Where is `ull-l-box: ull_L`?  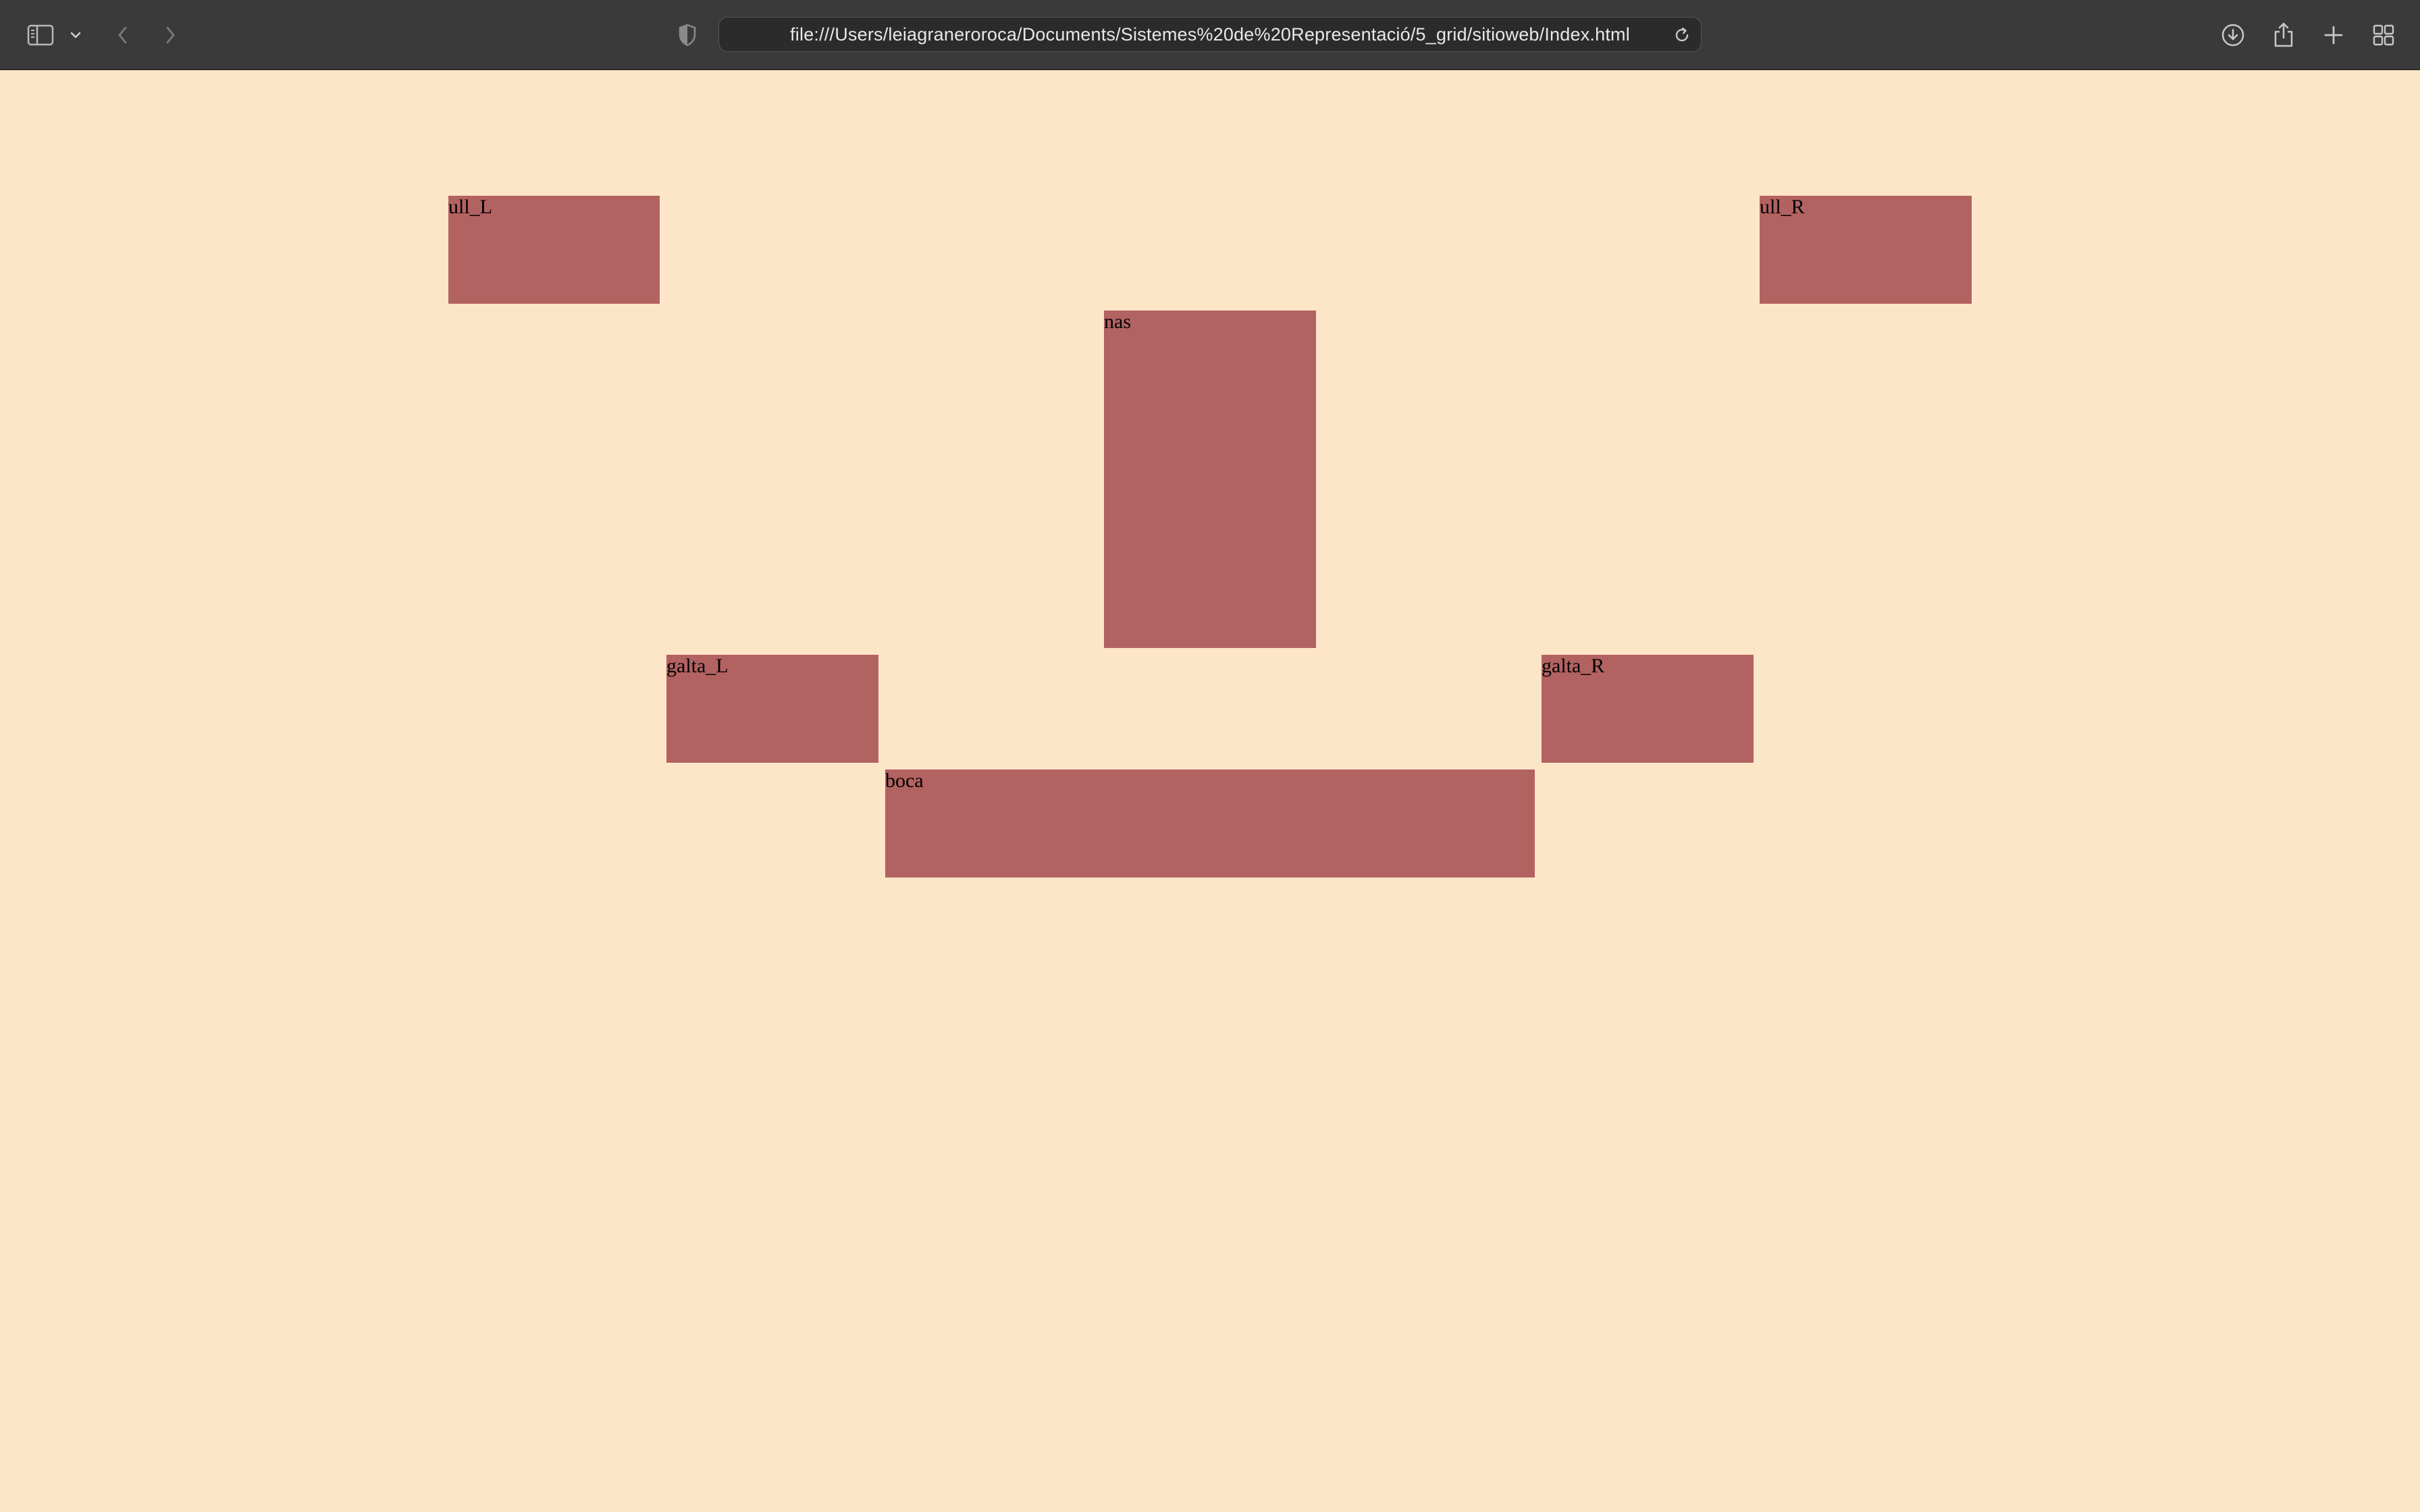
ull-l-box: ull_L is located at coordinates (554, 250).